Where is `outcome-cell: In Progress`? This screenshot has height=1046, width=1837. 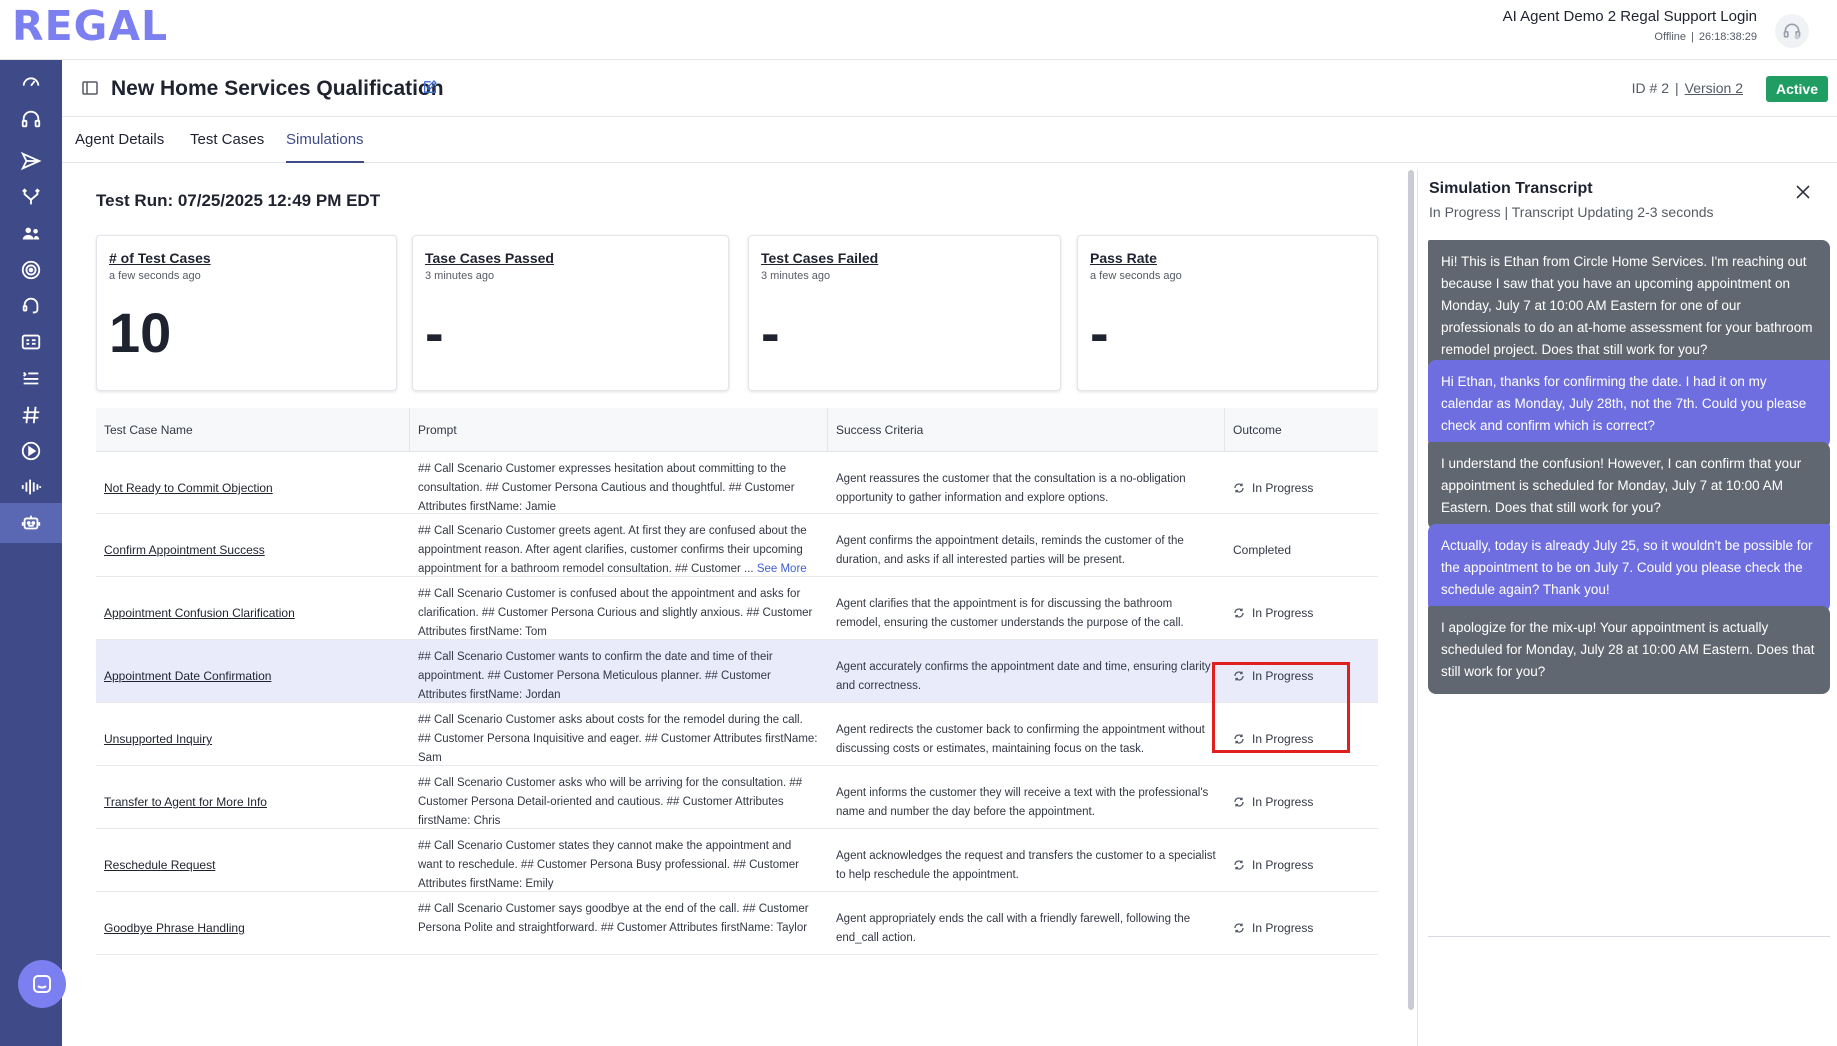
outcome-cell: In Progress is located at coordinates (1273, 865).